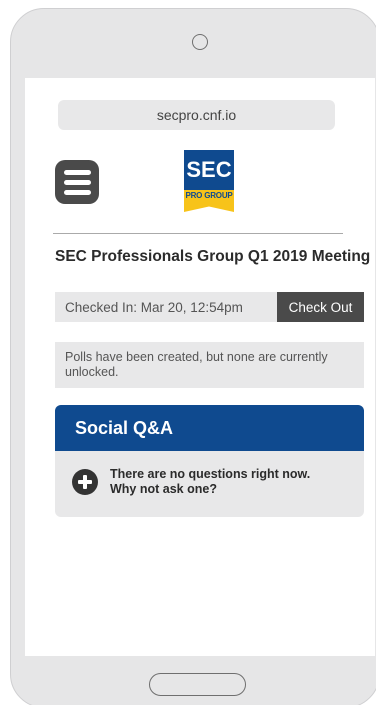 This screenshot has height=705, width=376. What do you see at coordinates (200, 42) in the screenshot?
I see `camera-icon` at bounding box center [200, 42].